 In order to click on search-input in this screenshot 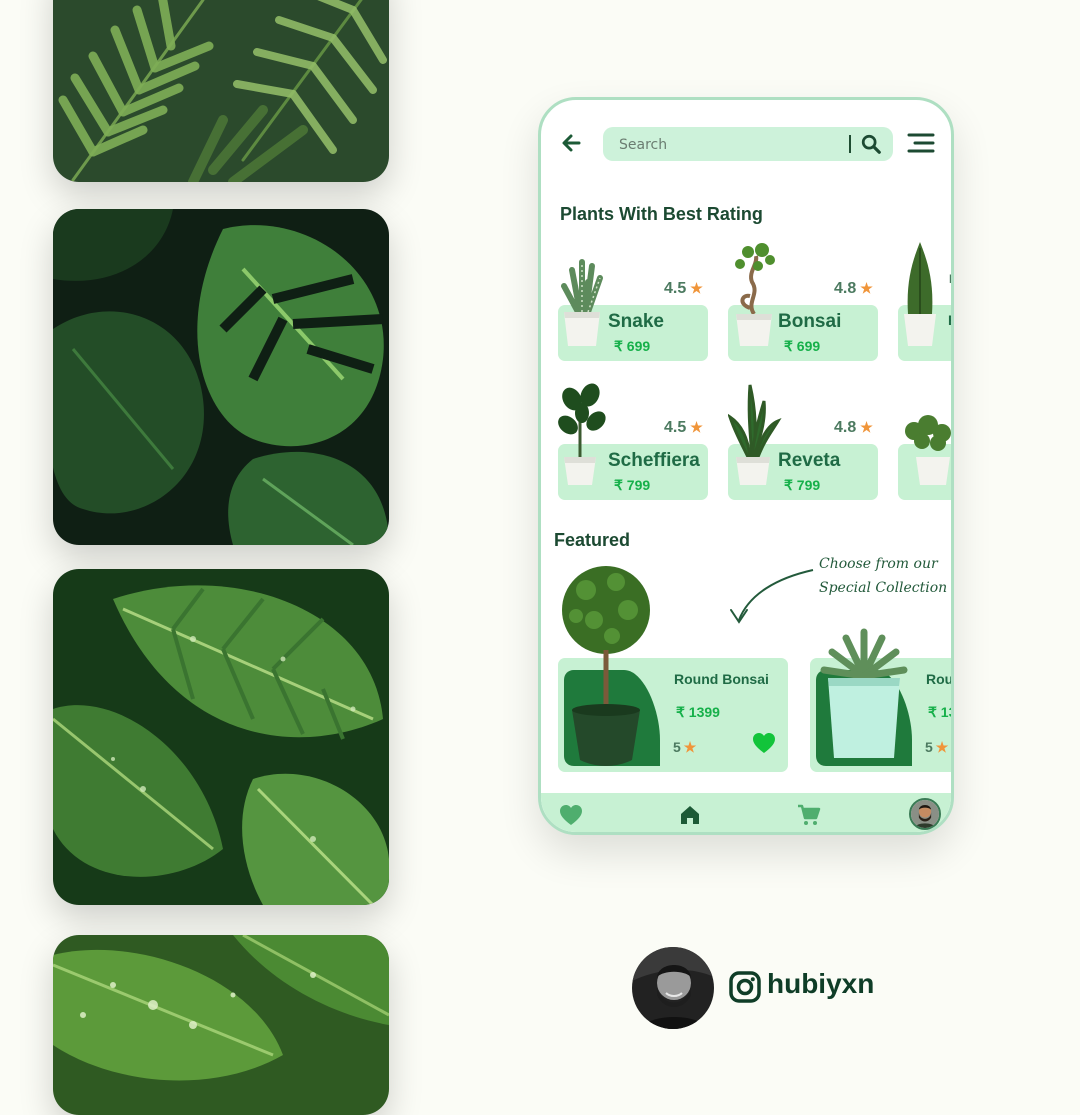, I will do `click(729, 145)`.